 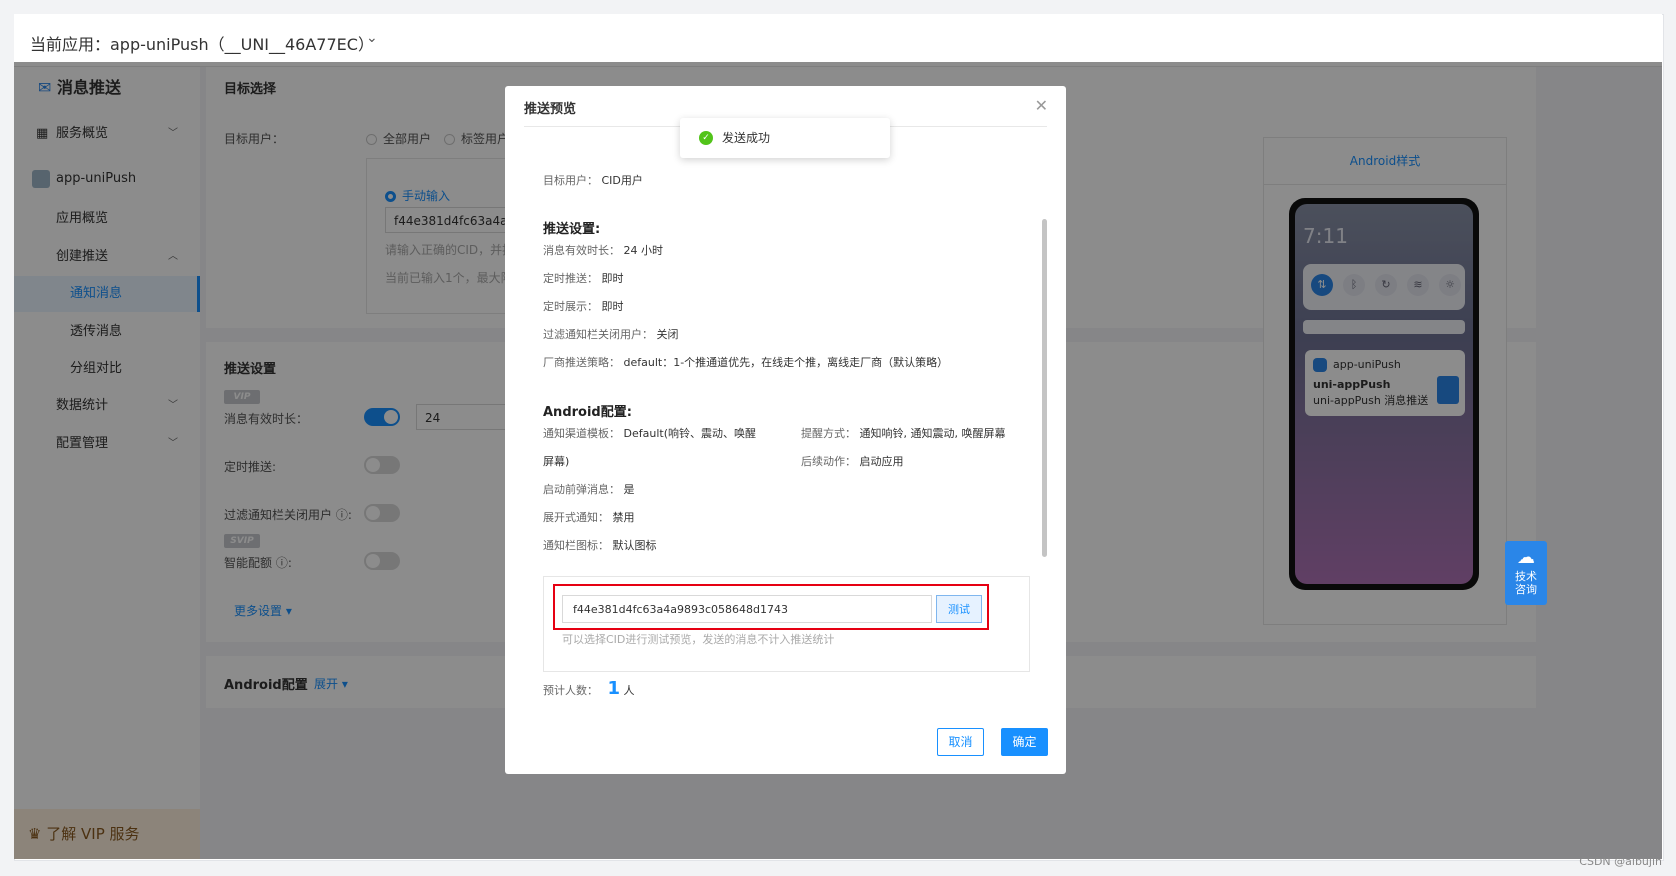 I want to click on timed-row: 定时推送： 即时, so click(x=583, y=278).